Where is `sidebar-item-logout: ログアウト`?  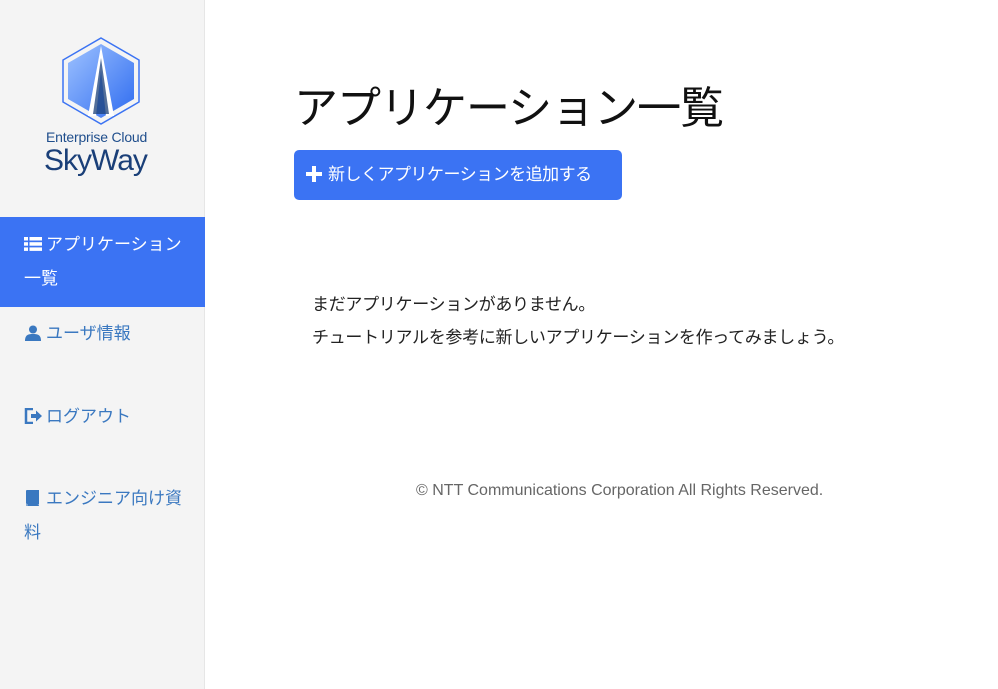 sidebar-item-logout: ログアウト is located at coordinates (102, 417).